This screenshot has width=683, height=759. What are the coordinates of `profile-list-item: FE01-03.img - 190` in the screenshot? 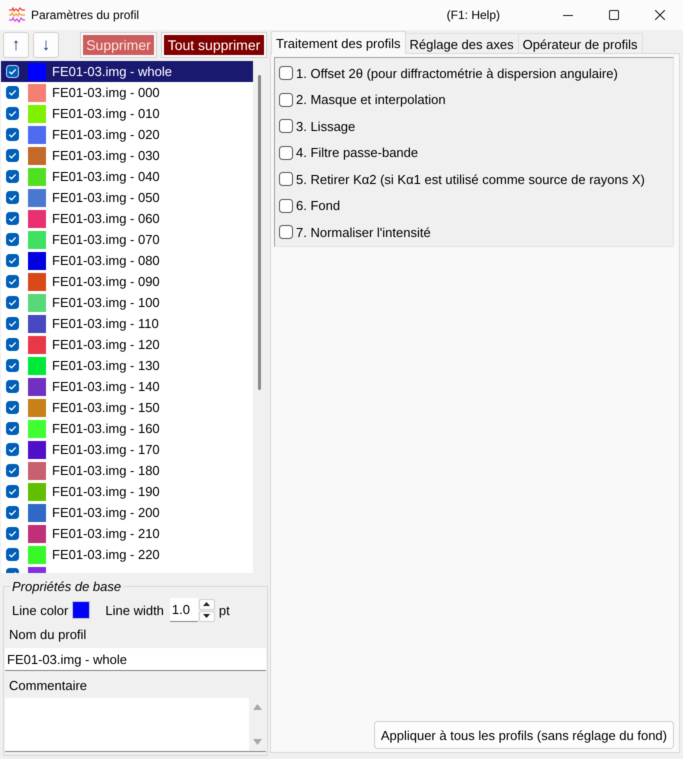 It's located at (127, 491).